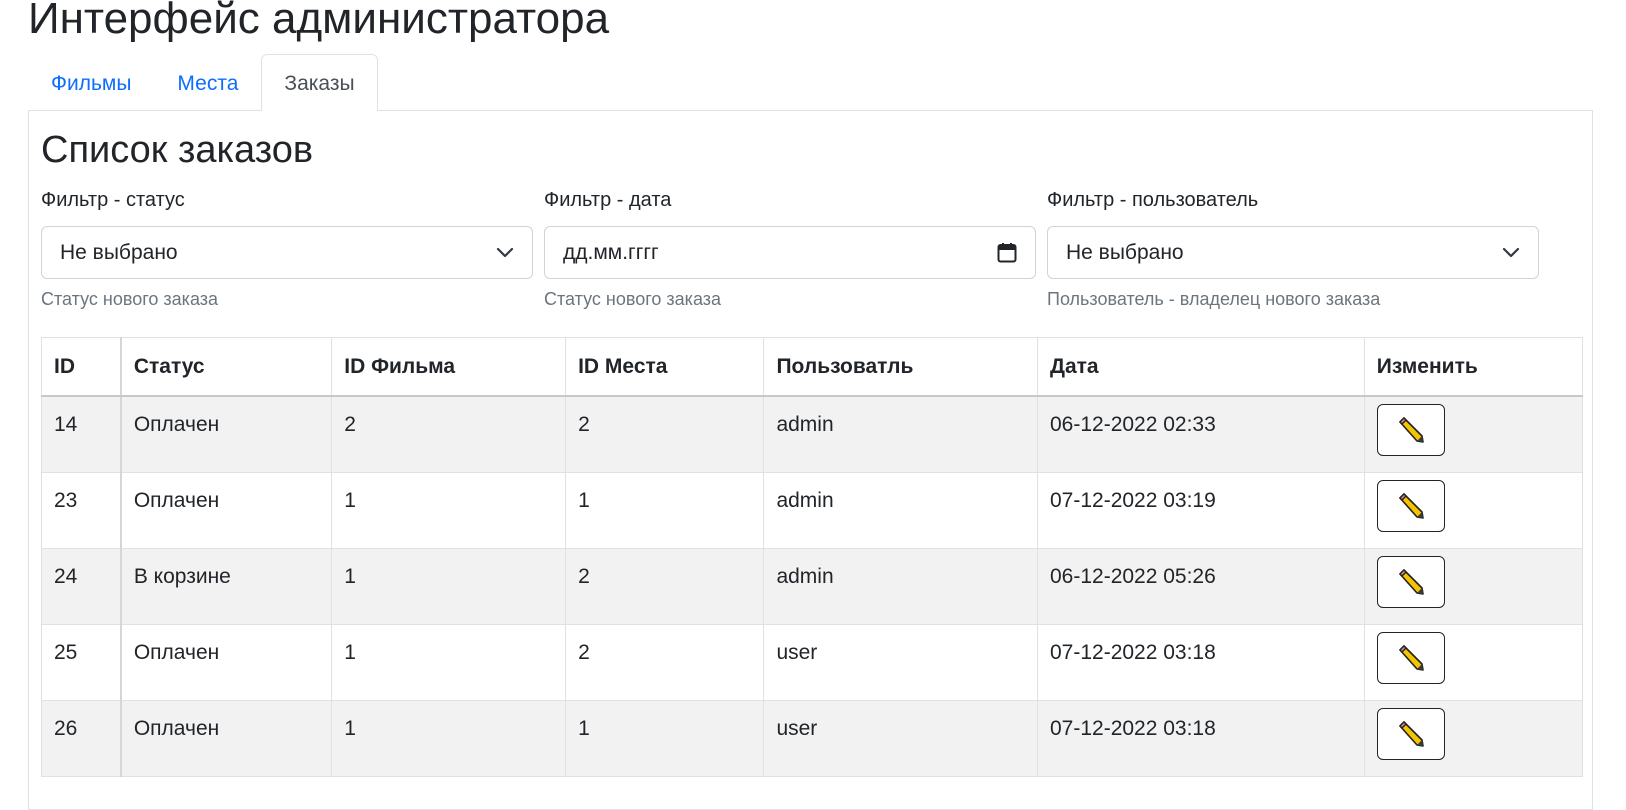 The height and width of the screenshot is (810, 1626). Describe the element at coordinates (226, 586) in the screenshot. I see `cell-status: В корзине` at that location.